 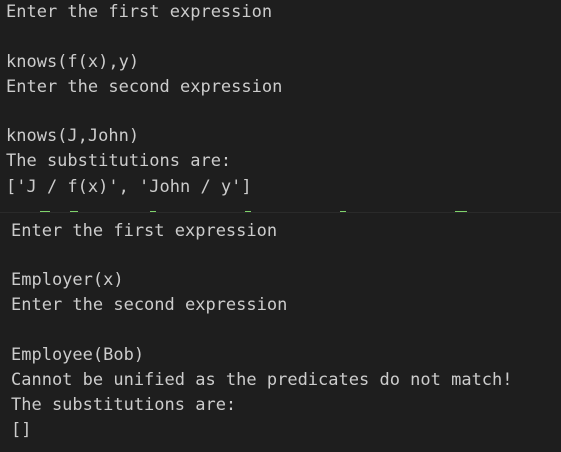 I want to click on console-line: Employer(x), so click(x=67, y=280).